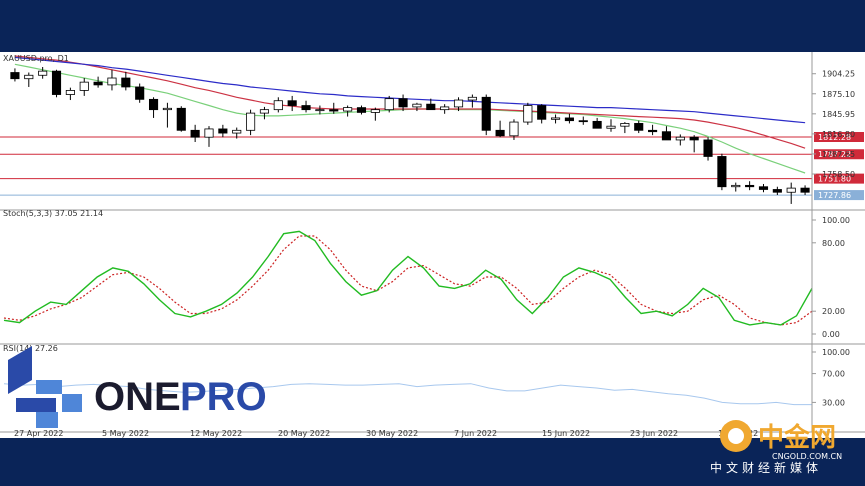 This screenshot has width=865, height=486. What do you see at coordinates (836, 220) in the screenshot?
I see `stoch-tick-label: 100.00` at bounding box center [836, 220].